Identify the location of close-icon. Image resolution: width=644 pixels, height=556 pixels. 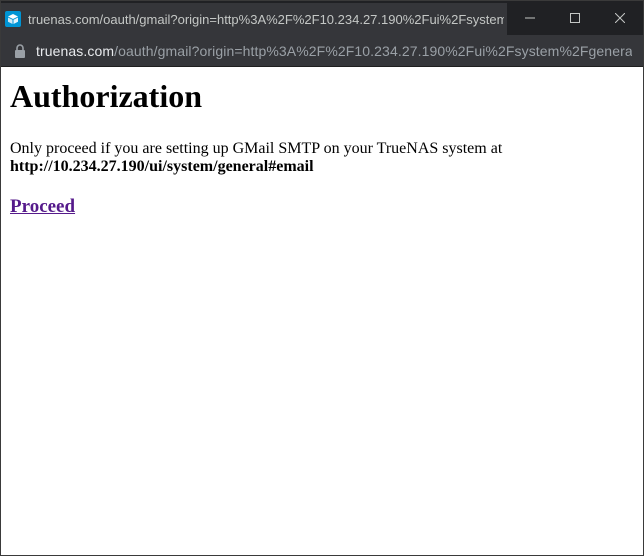
(619, 18).